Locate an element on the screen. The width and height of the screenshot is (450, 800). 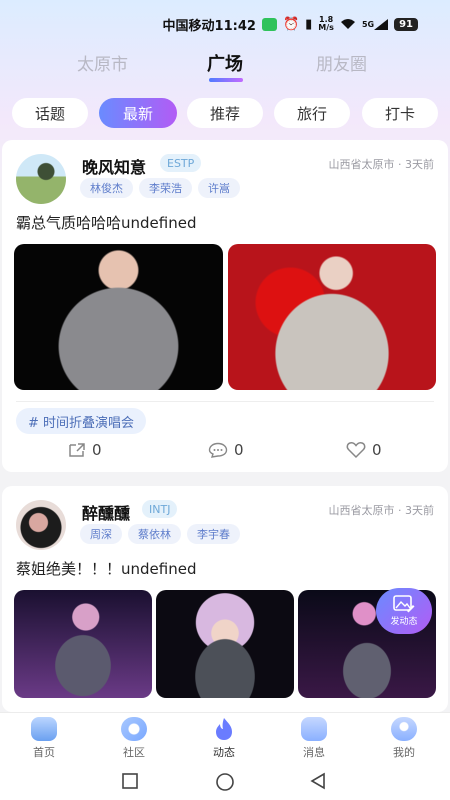
category-chips: 话题 最新 推荐 旅行 打卡 is located at coordinates (227, 113).